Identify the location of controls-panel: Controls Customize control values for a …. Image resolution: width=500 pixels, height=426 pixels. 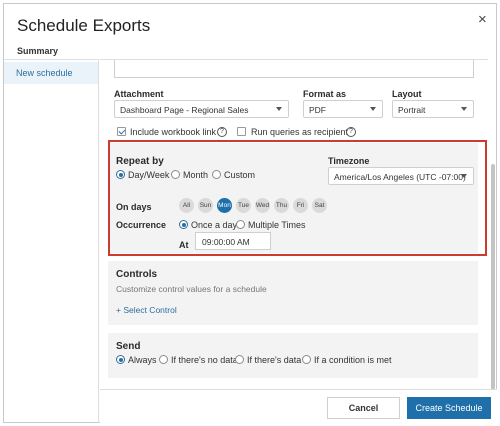
(293, 293).